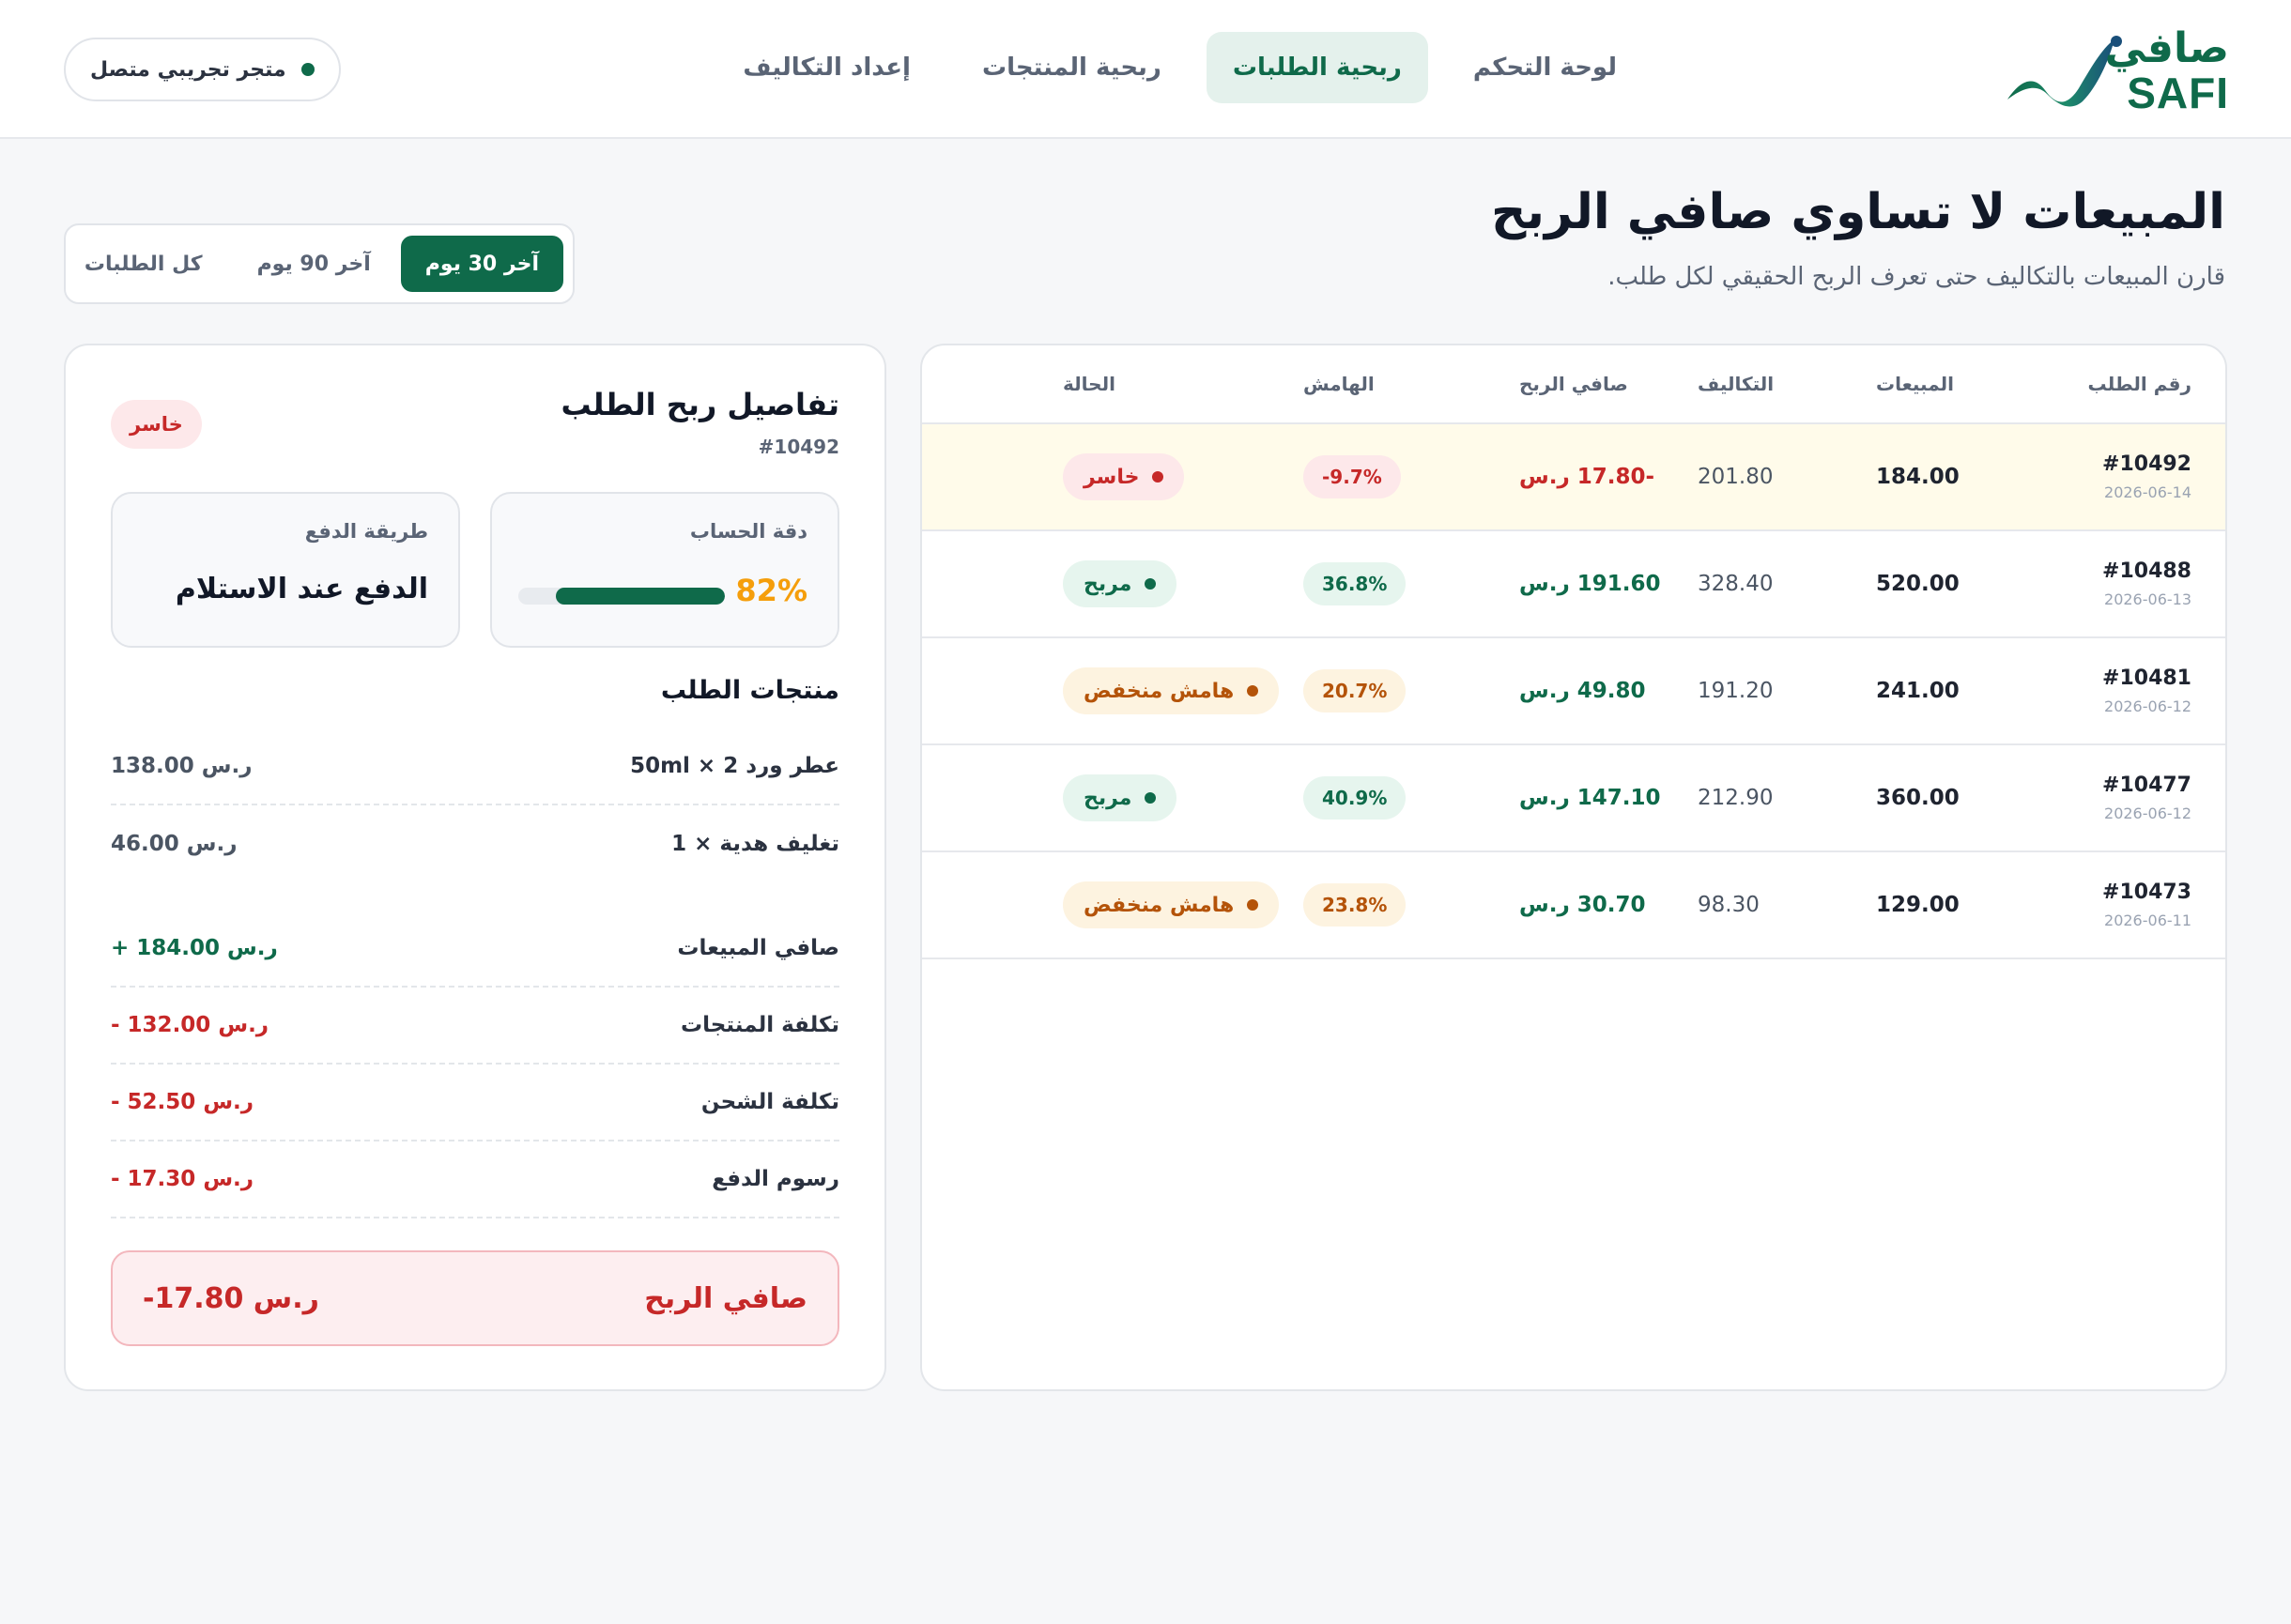 This screenshot has height=1624, width=2291. Describe the element at coordinates (1918, 584) in the screenshot. I see `order-sales: 520.00` at that location.